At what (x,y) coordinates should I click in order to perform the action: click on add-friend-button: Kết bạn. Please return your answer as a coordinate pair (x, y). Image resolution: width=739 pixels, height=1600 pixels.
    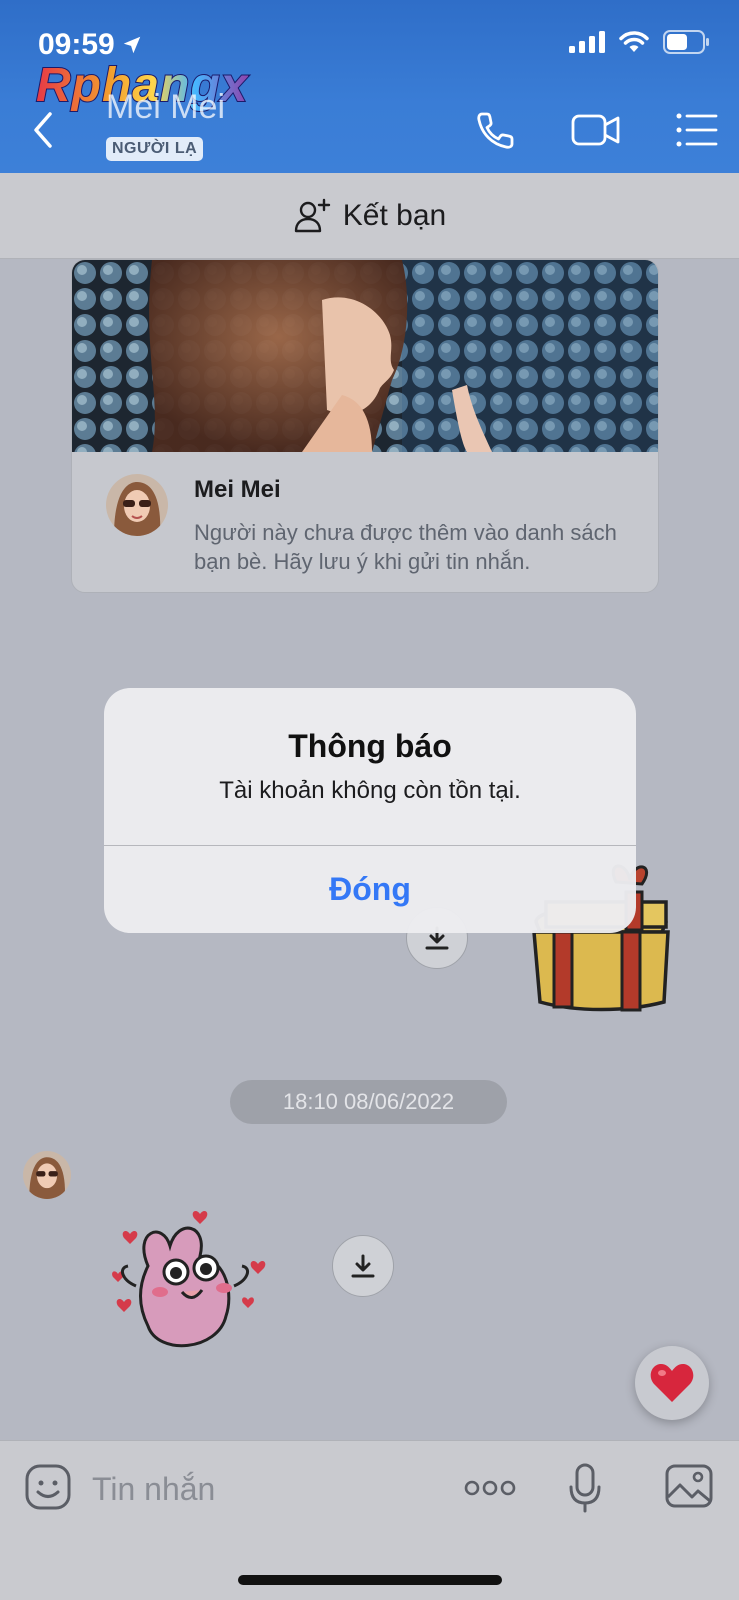
    Looking at the image, I should click on (369, 216).